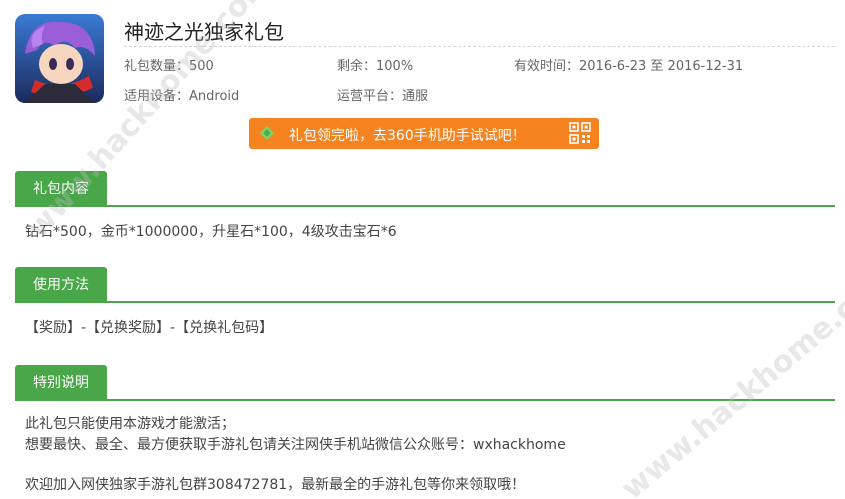 This screenshot has width=845, height=499. I want to click on section-gift-content: 礼包内容, so click(425, 189).